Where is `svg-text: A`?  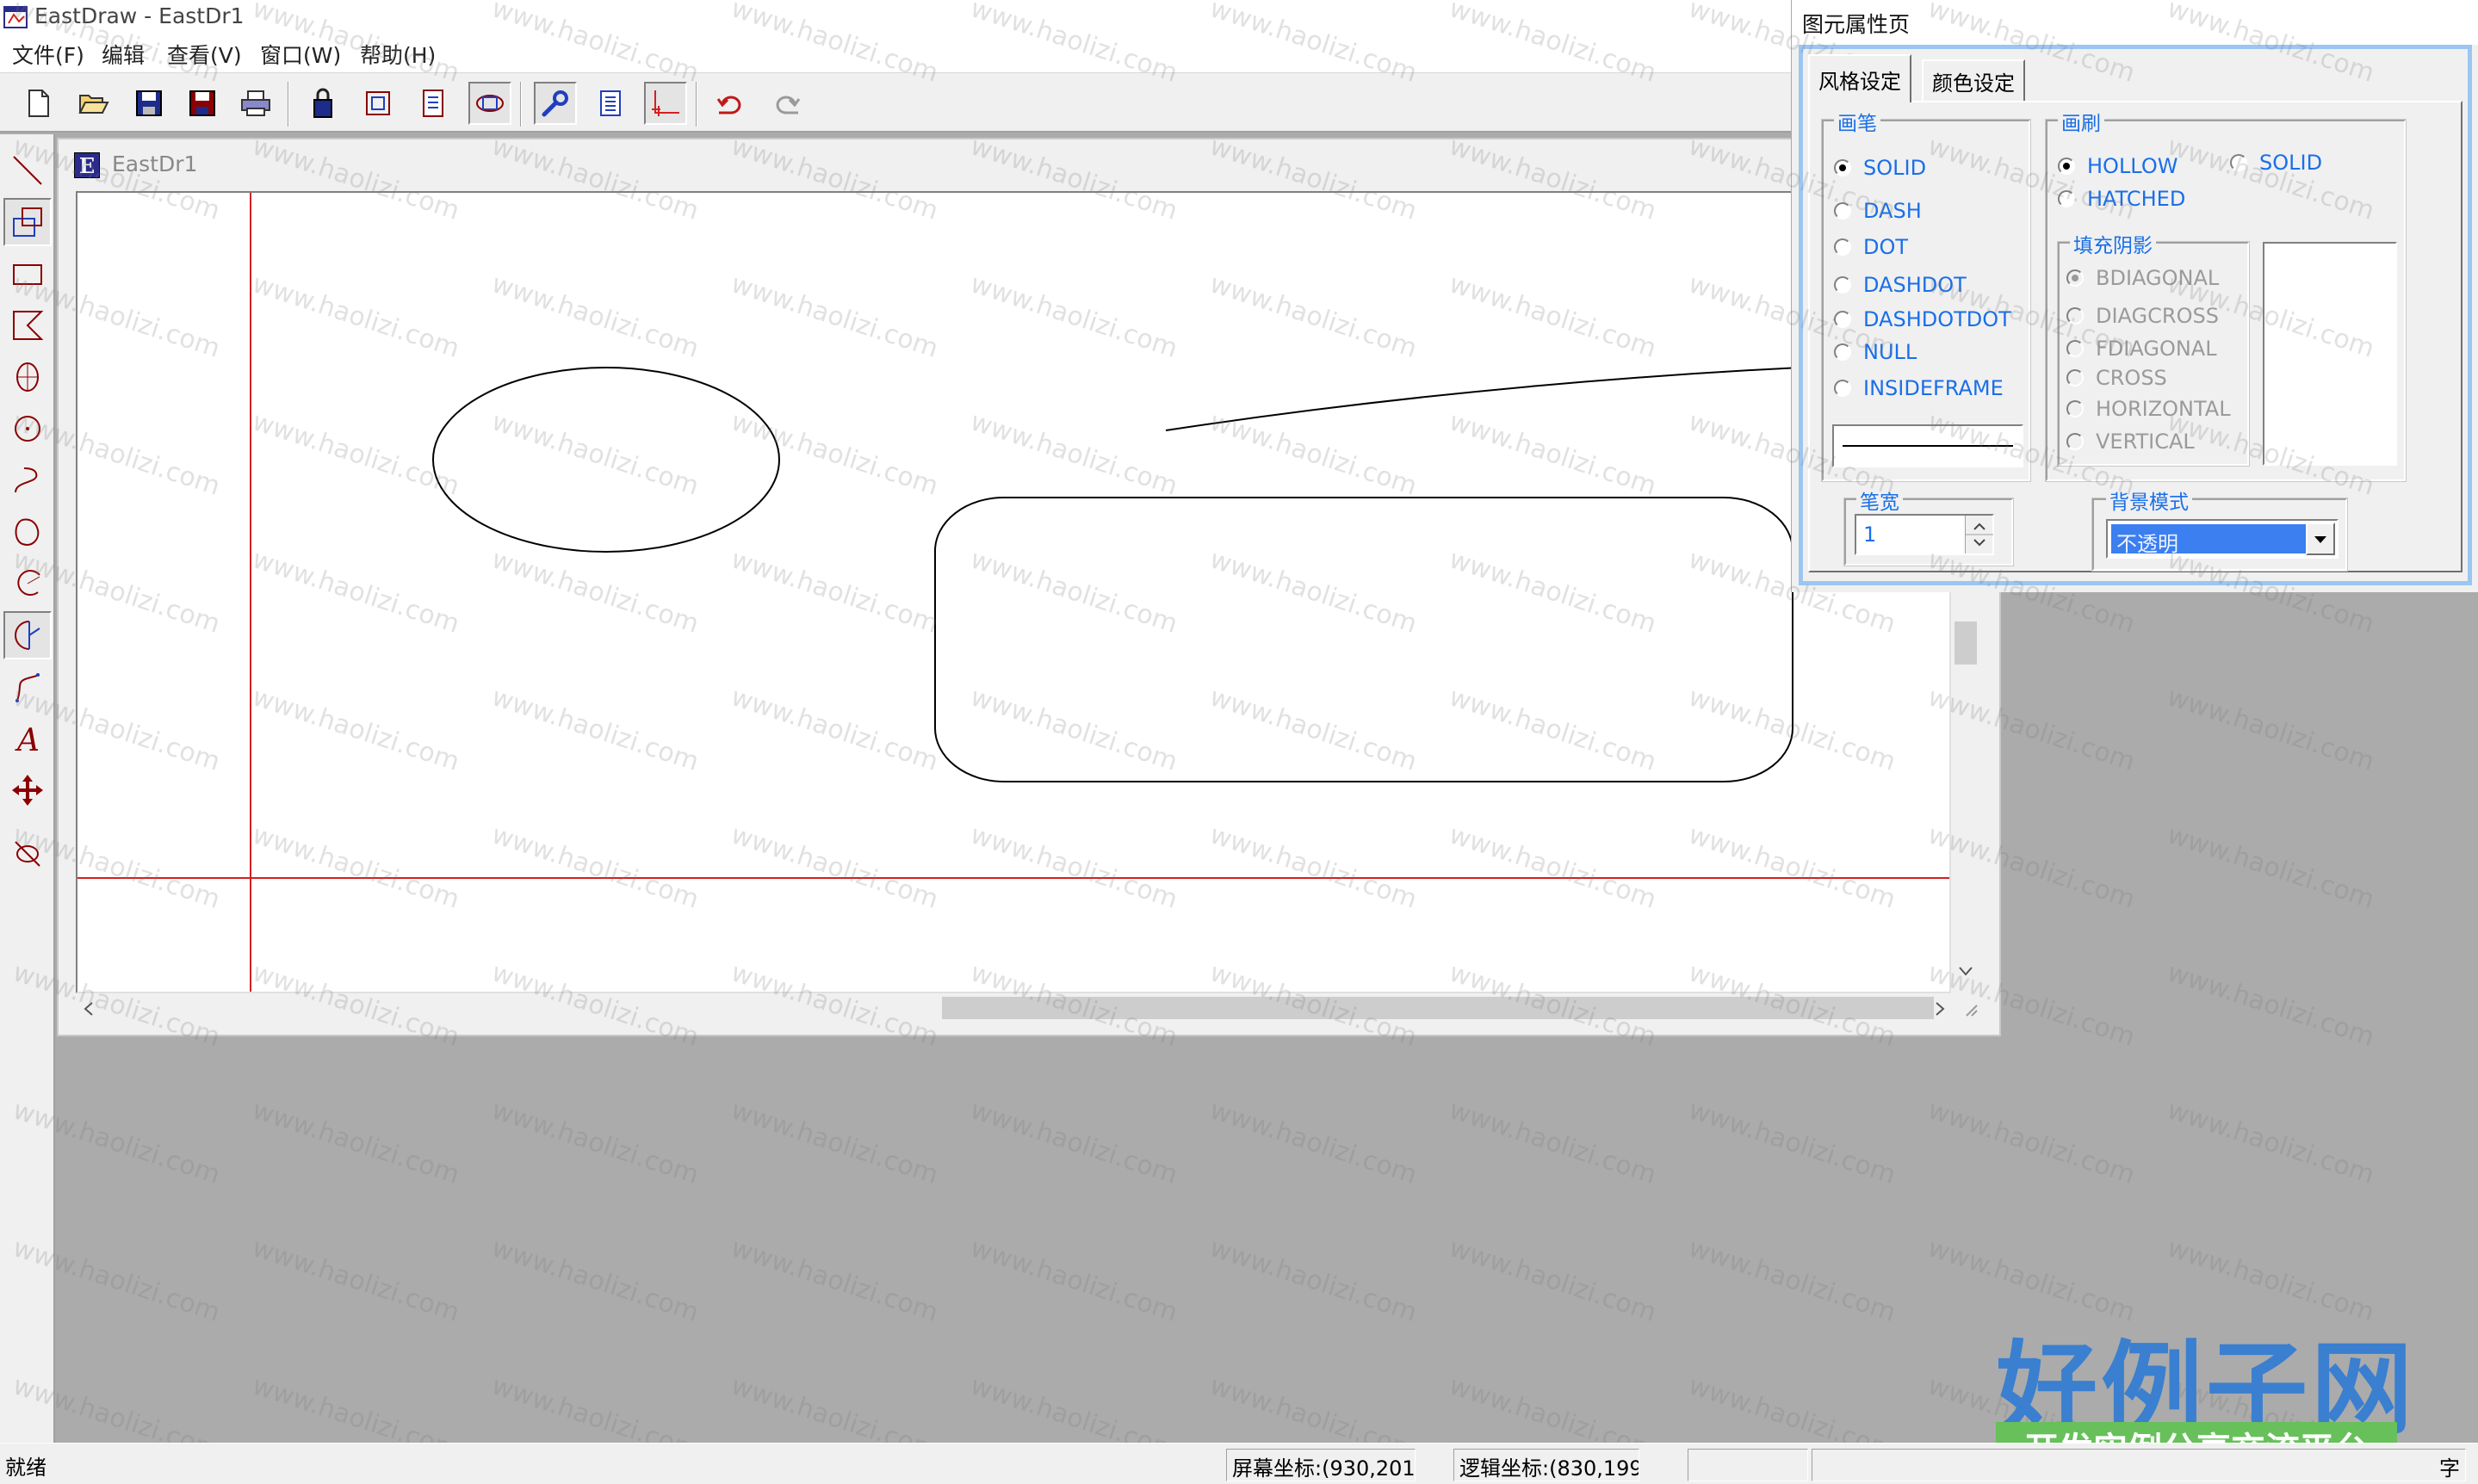 svg-text: A is located at coordinates (27, 739).